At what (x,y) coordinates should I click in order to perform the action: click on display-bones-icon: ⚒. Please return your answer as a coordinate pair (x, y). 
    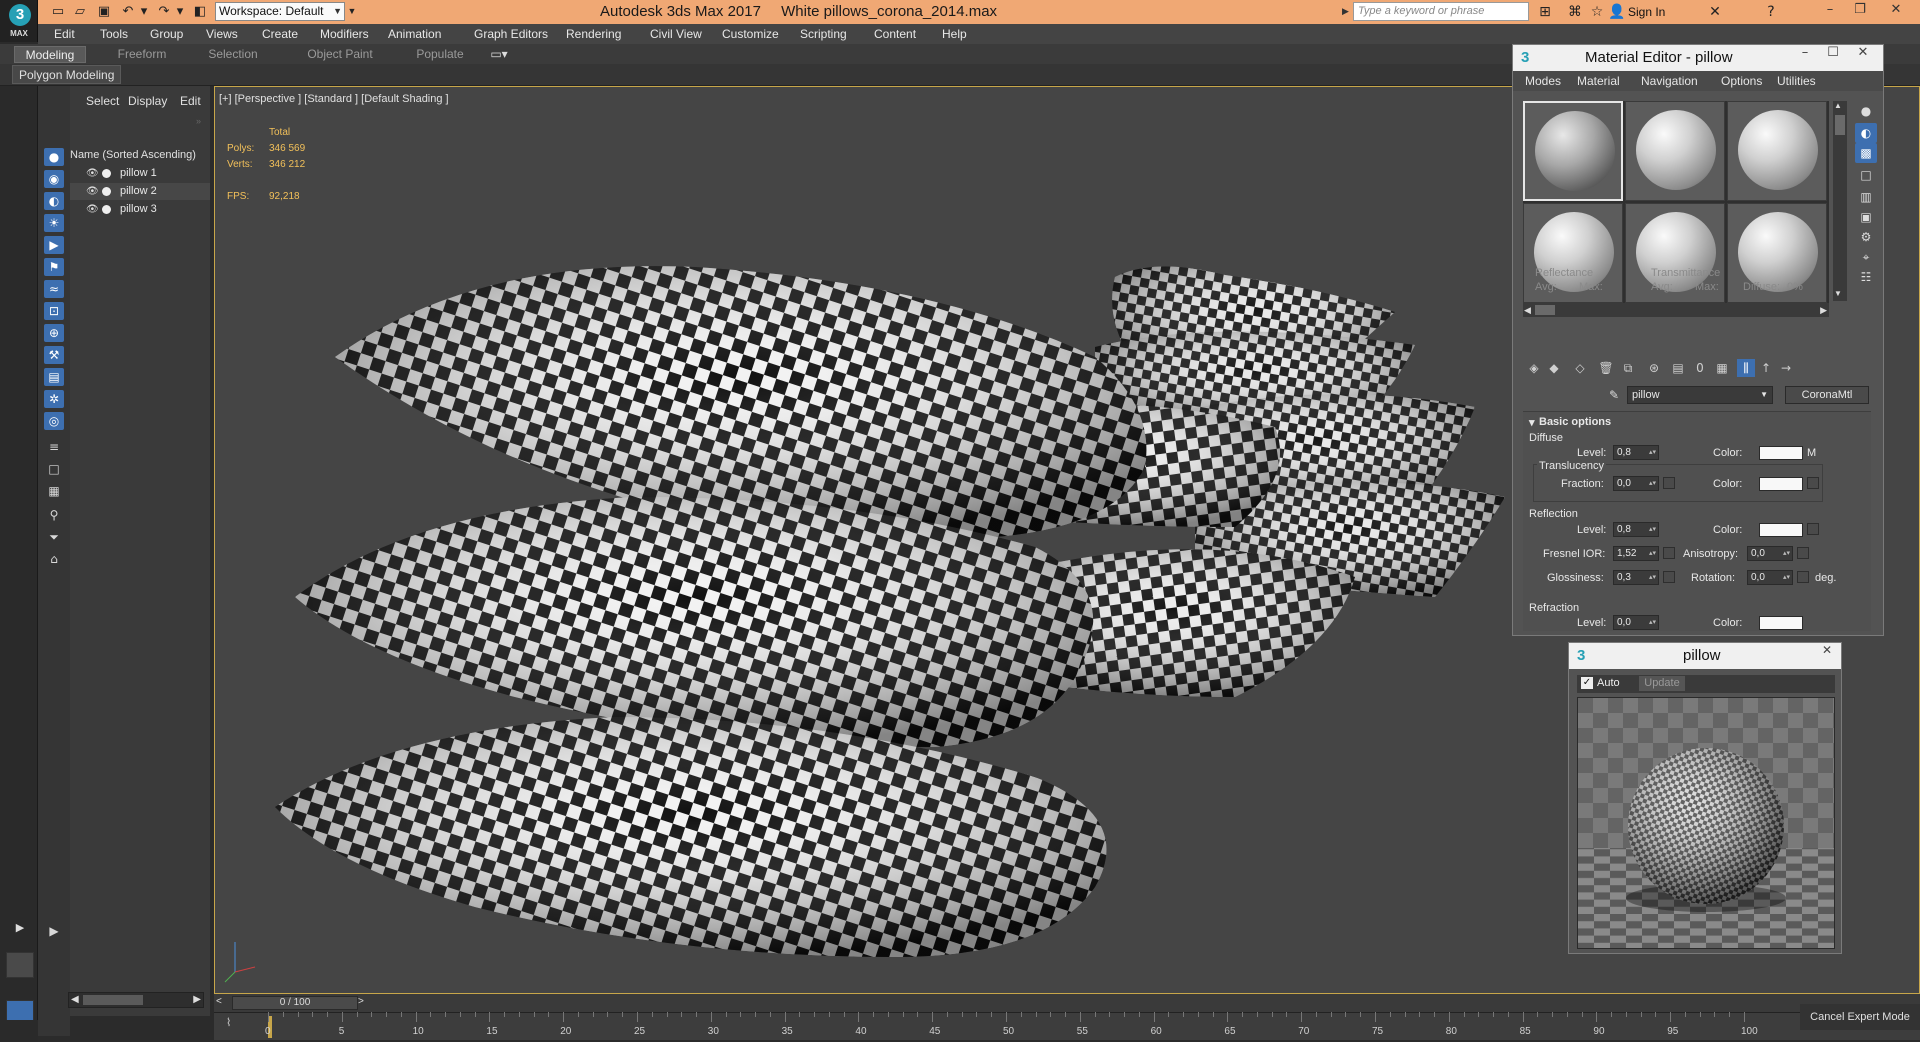
    Looking at the image, I should click on (54, 355).